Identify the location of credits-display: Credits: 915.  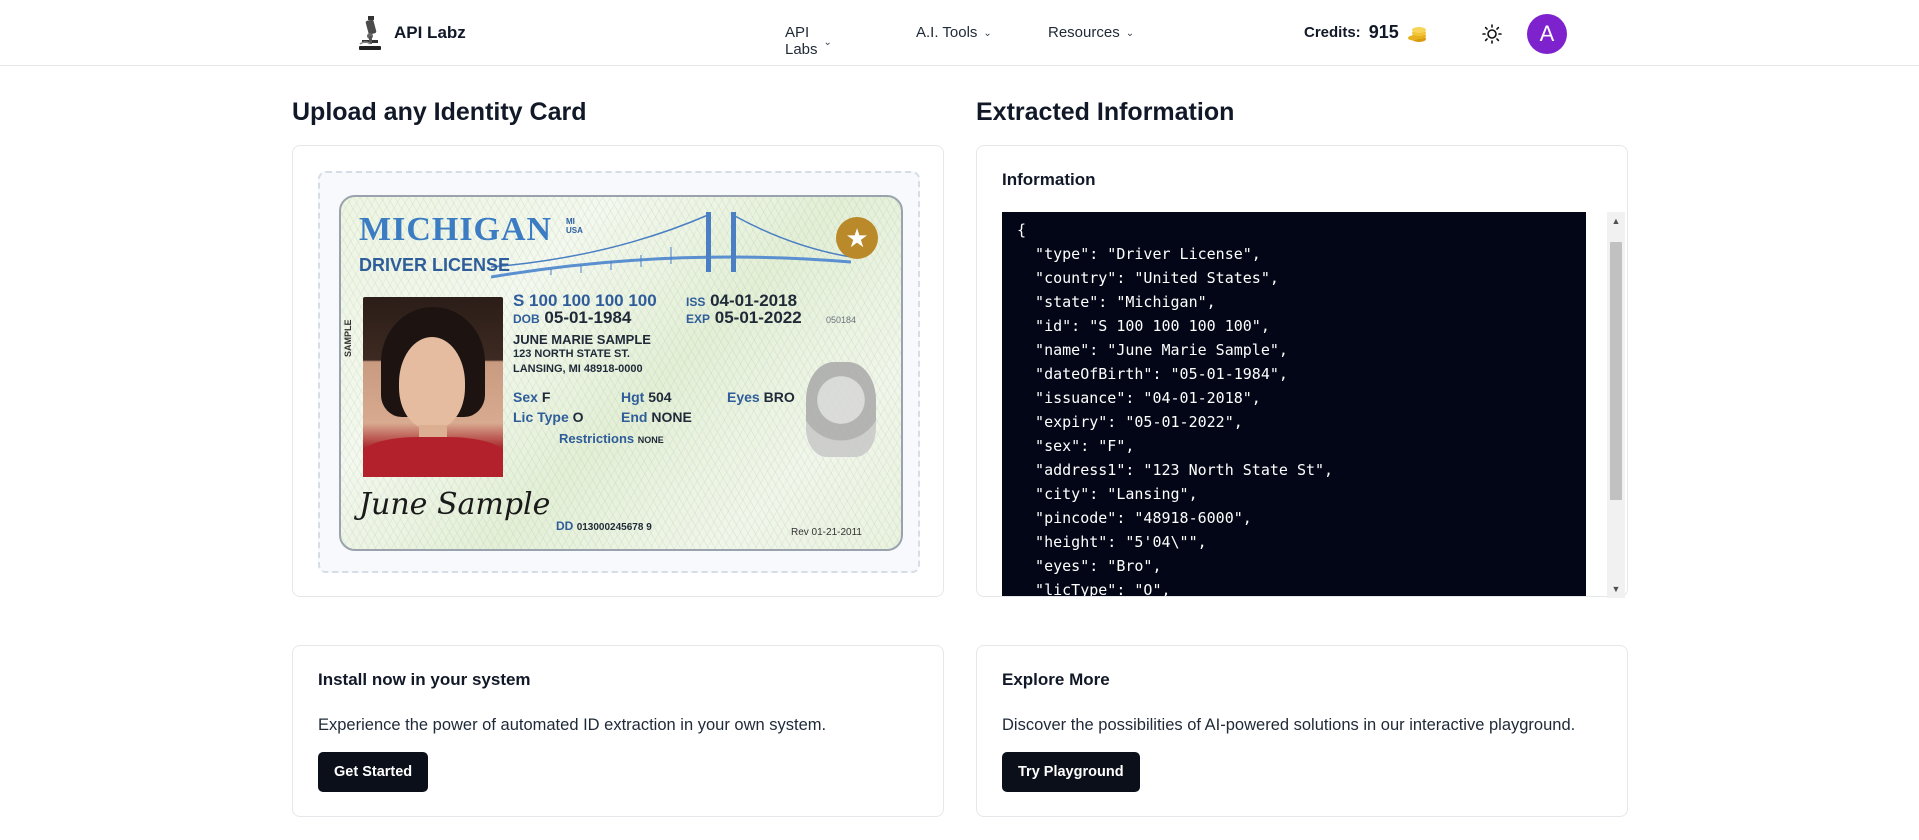
(1365, 32).